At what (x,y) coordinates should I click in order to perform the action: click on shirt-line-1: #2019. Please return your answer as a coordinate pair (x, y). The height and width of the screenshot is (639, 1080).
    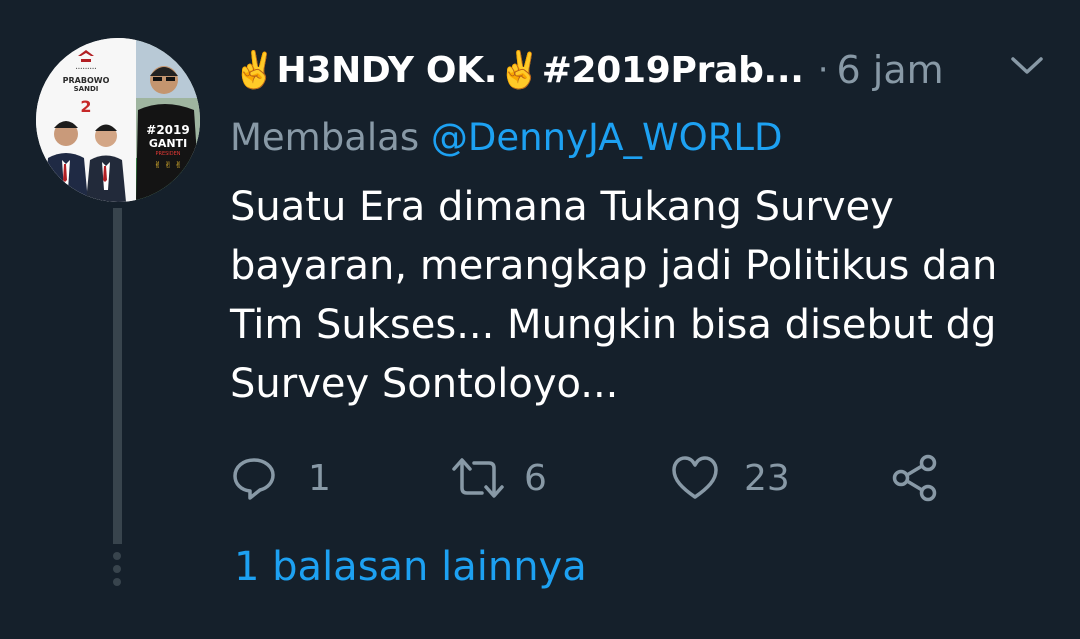
    Looking at the image, I should click on (167, 130).